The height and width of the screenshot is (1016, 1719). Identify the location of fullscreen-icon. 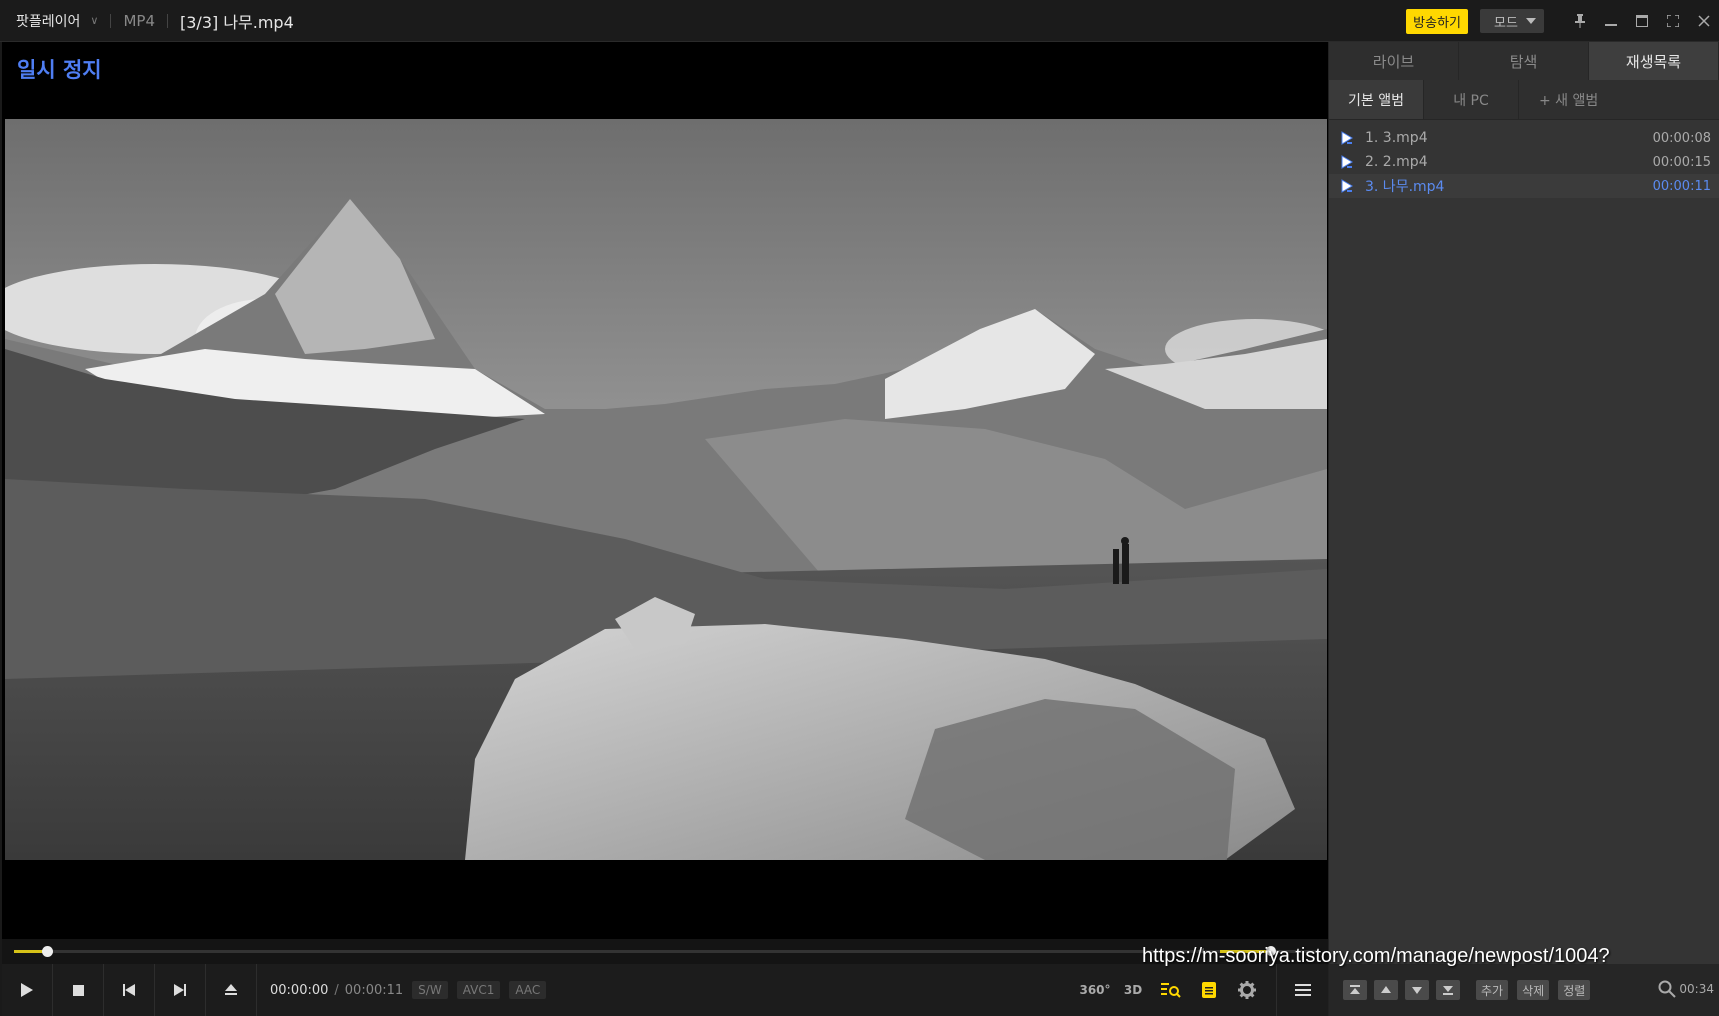
(1672, 21).